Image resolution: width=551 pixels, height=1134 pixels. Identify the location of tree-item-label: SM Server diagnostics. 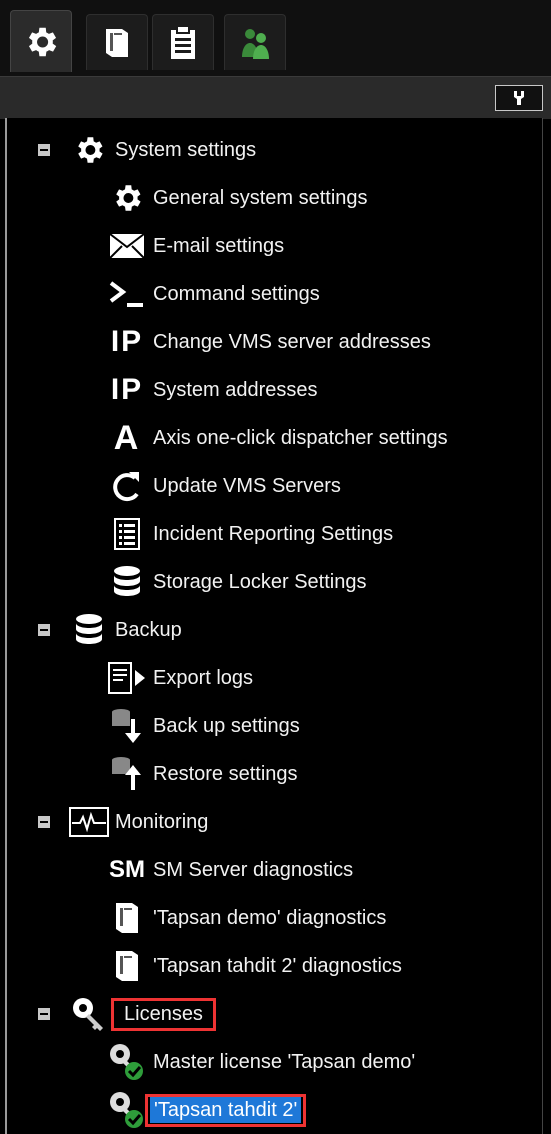
(253, 869).